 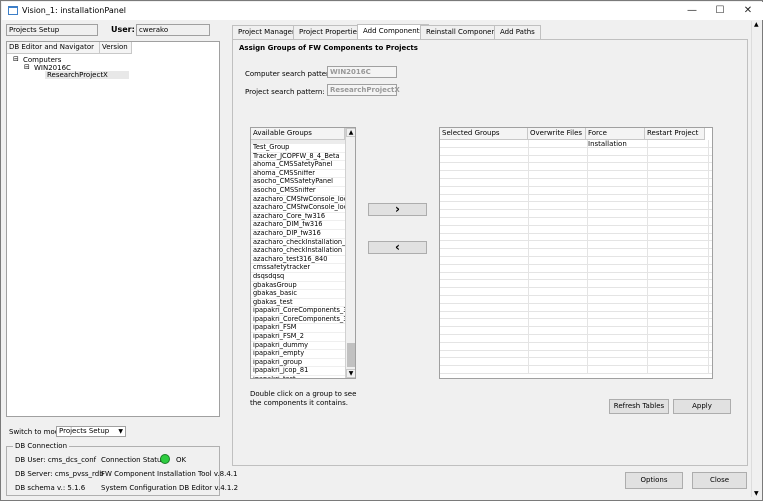 I want to click on tab-add-paths: Add Paths, so click(x=517, y=32).